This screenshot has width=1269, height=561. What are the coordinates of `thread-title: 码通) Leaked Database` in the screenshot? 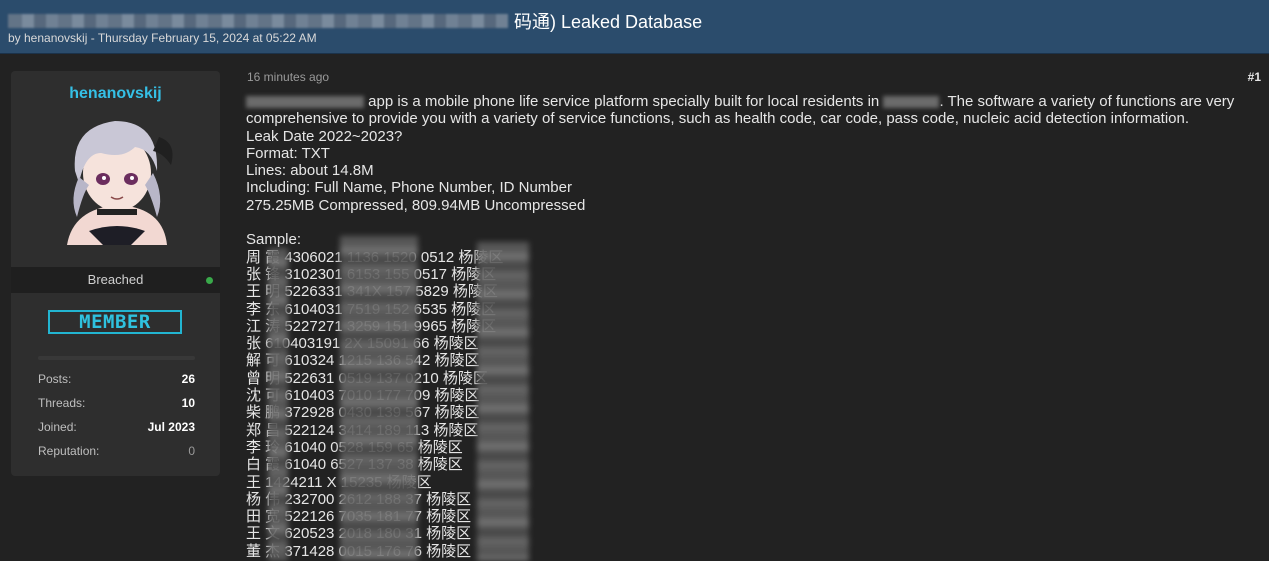 It's located at (355, 21).